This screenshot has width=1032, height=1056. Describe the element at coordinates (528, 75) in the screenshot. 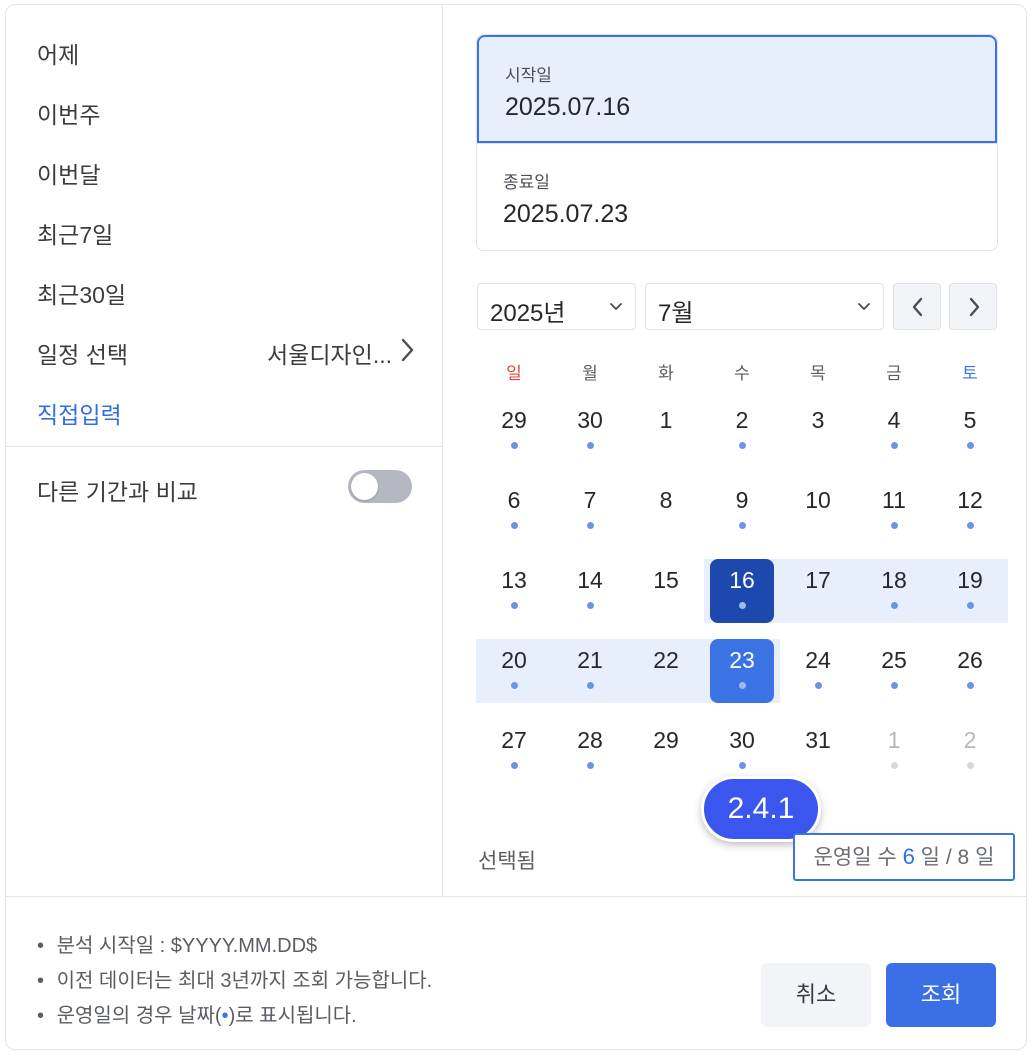

I see `start-date-label: 시작일` at that location.